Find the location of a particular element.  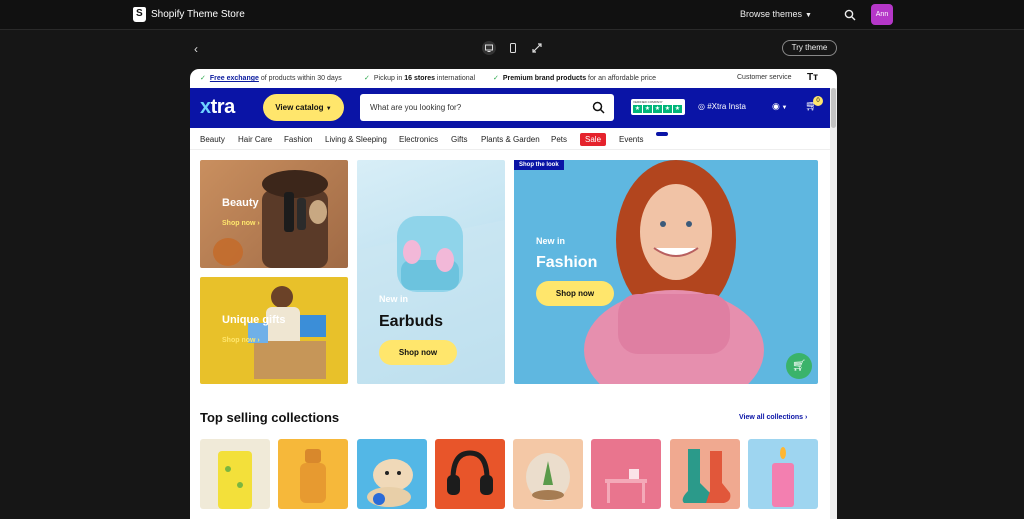

nav-item-theme-features: ➚ Theme features is located at coordinates (687, 140).